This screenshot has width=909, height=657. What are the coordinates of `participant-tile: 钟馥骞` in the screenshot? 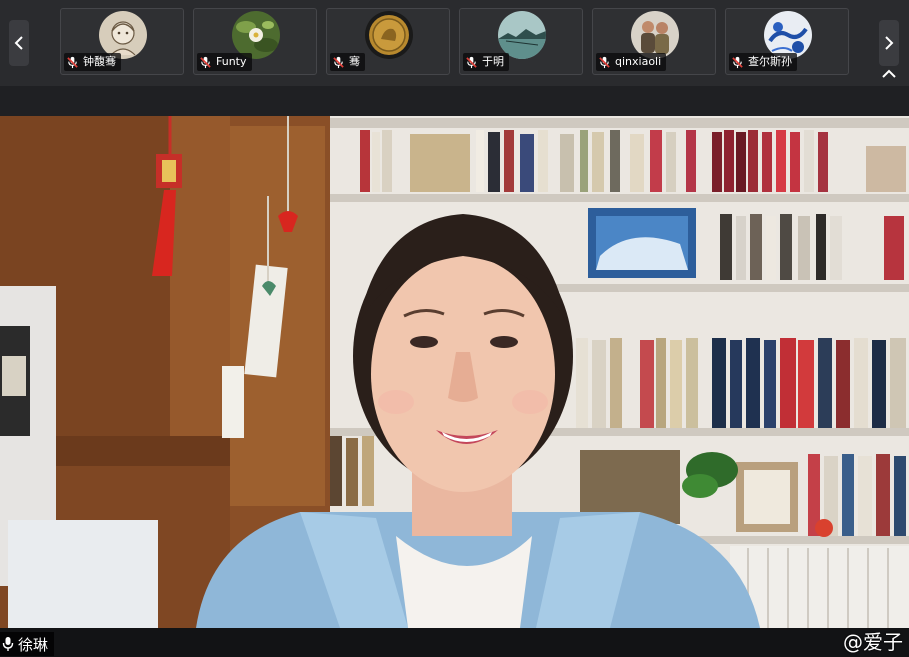 It's located at (122, 41).